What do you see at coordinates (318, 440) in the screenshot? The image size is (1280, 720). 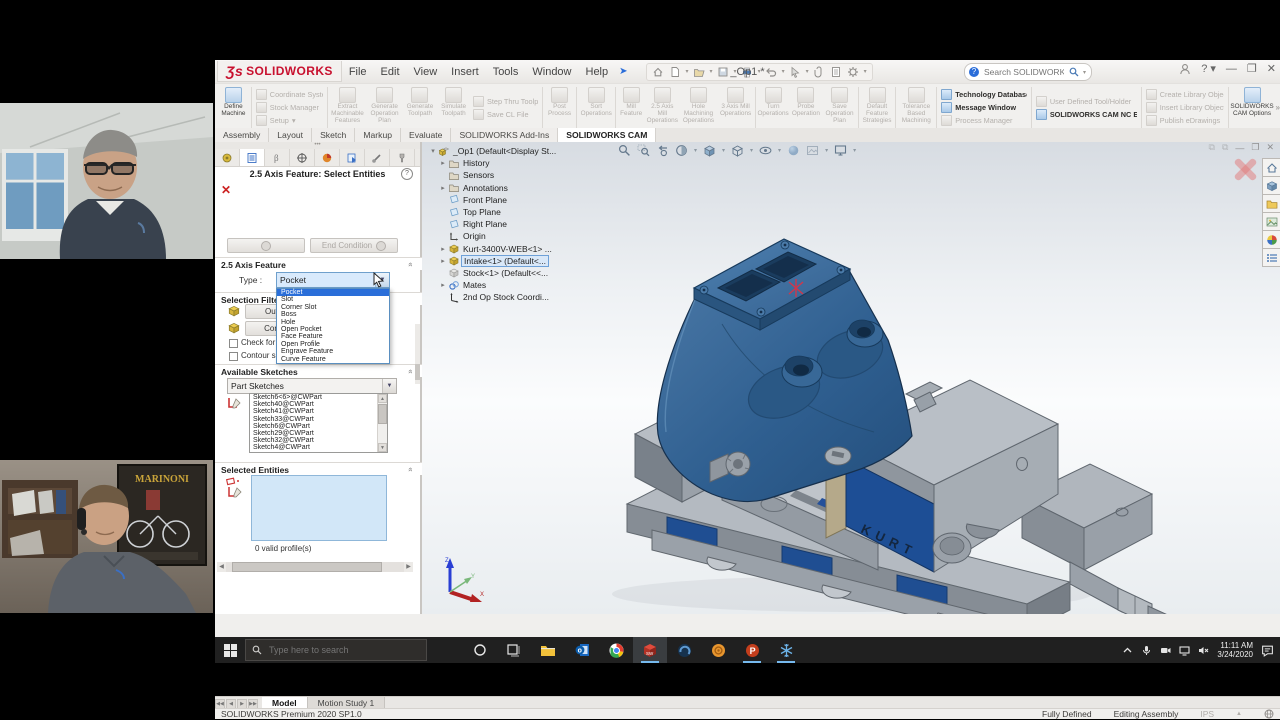 I see `sketch-list-item: Sketch32@CWPart` at bounding box center [318, 440].